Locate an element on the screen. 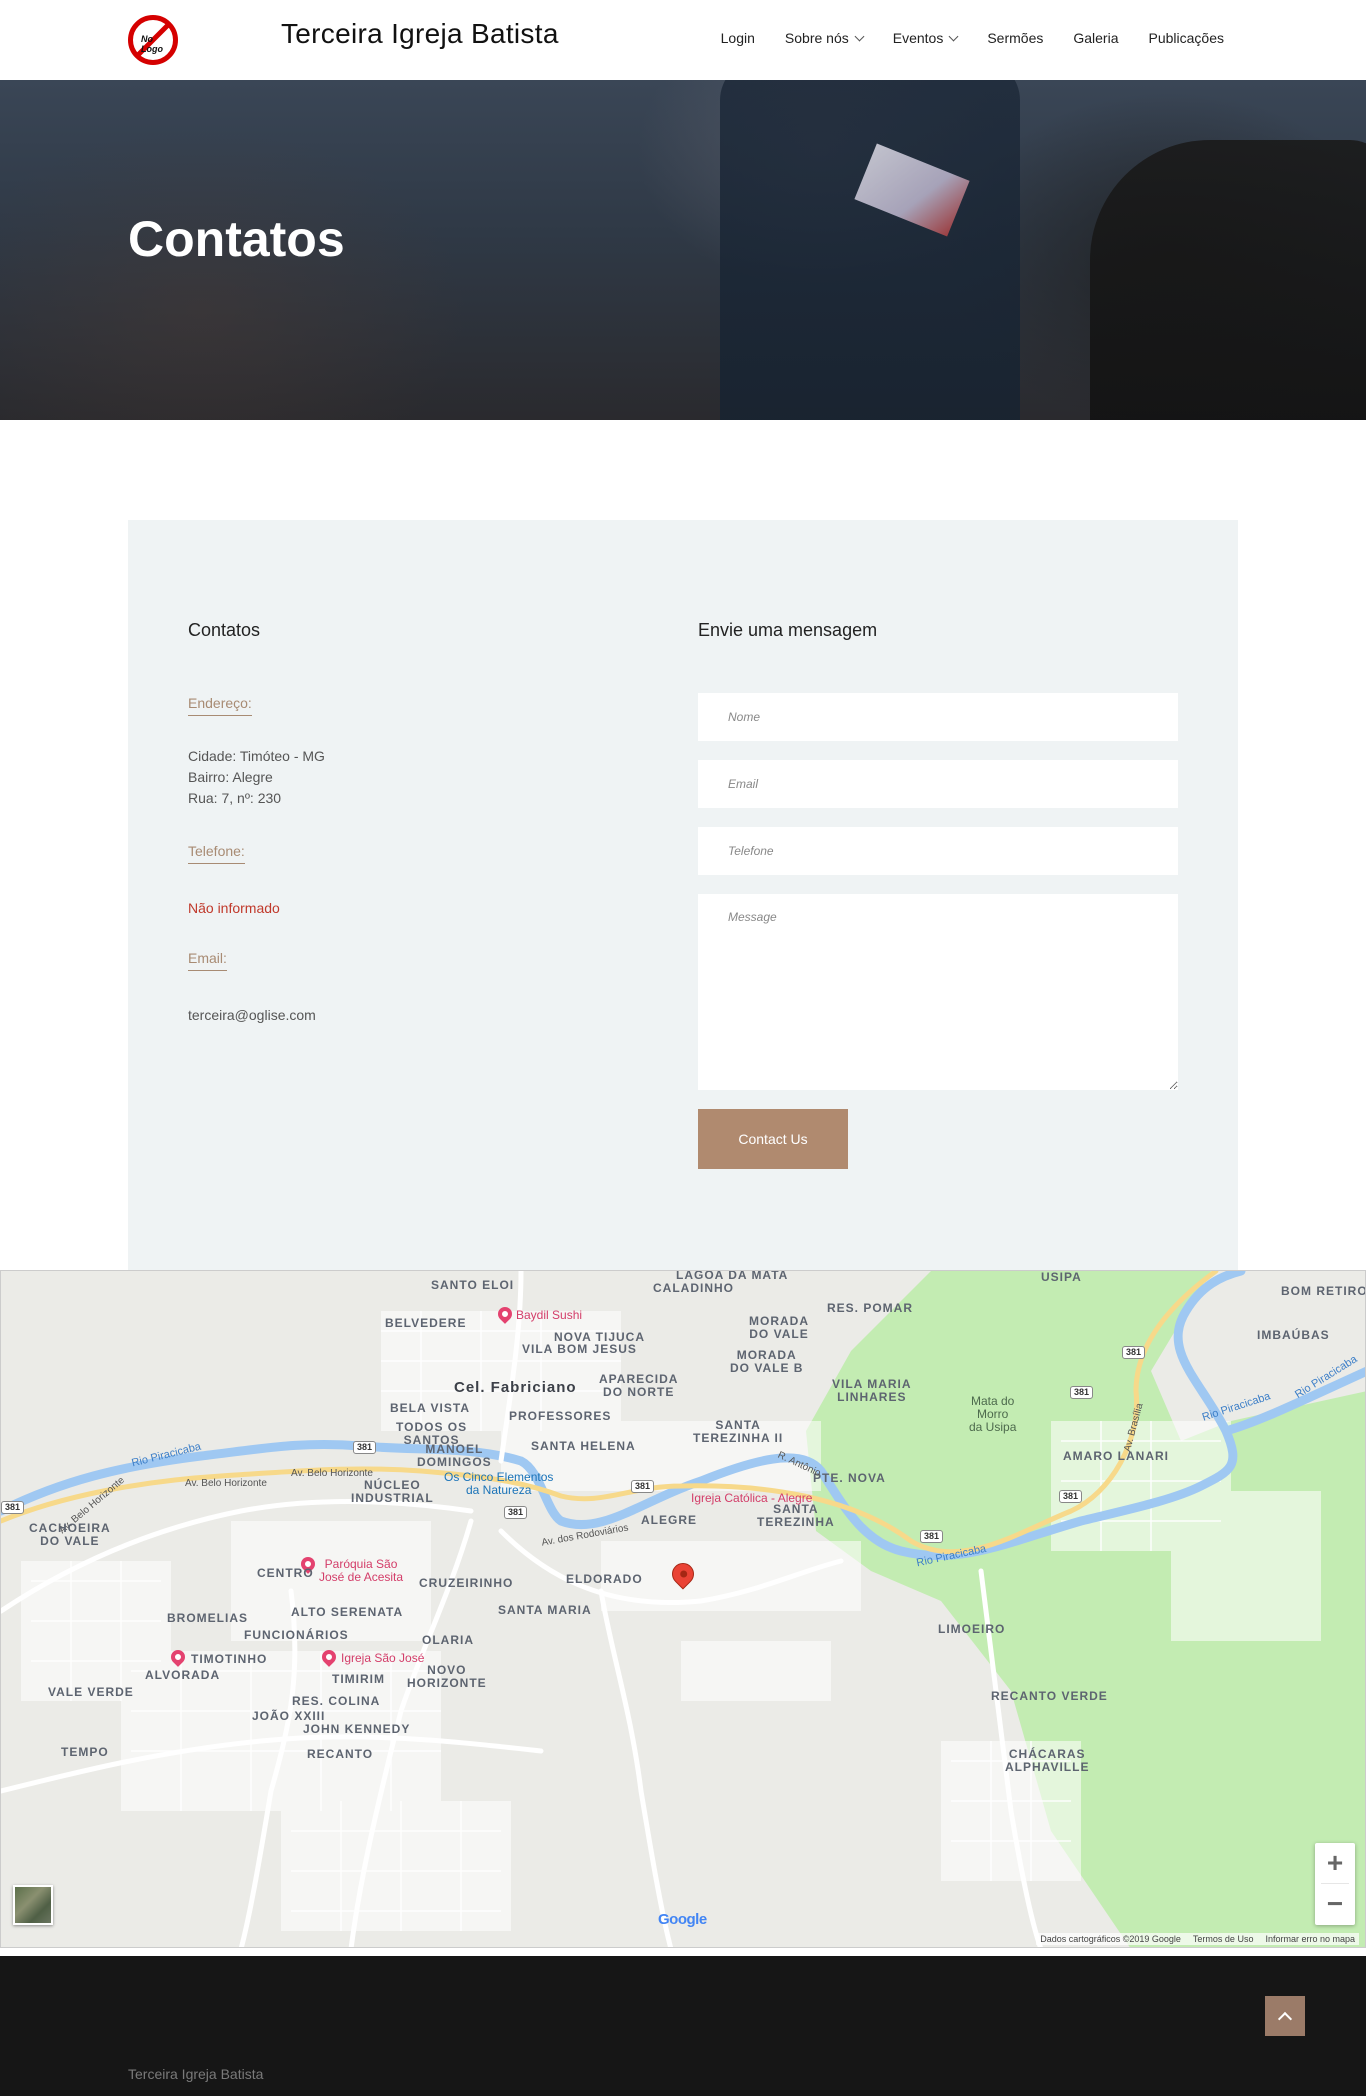 The image size is (1366, 2096). map-label: PROFESSORES is located at coordinates (560, 1416).